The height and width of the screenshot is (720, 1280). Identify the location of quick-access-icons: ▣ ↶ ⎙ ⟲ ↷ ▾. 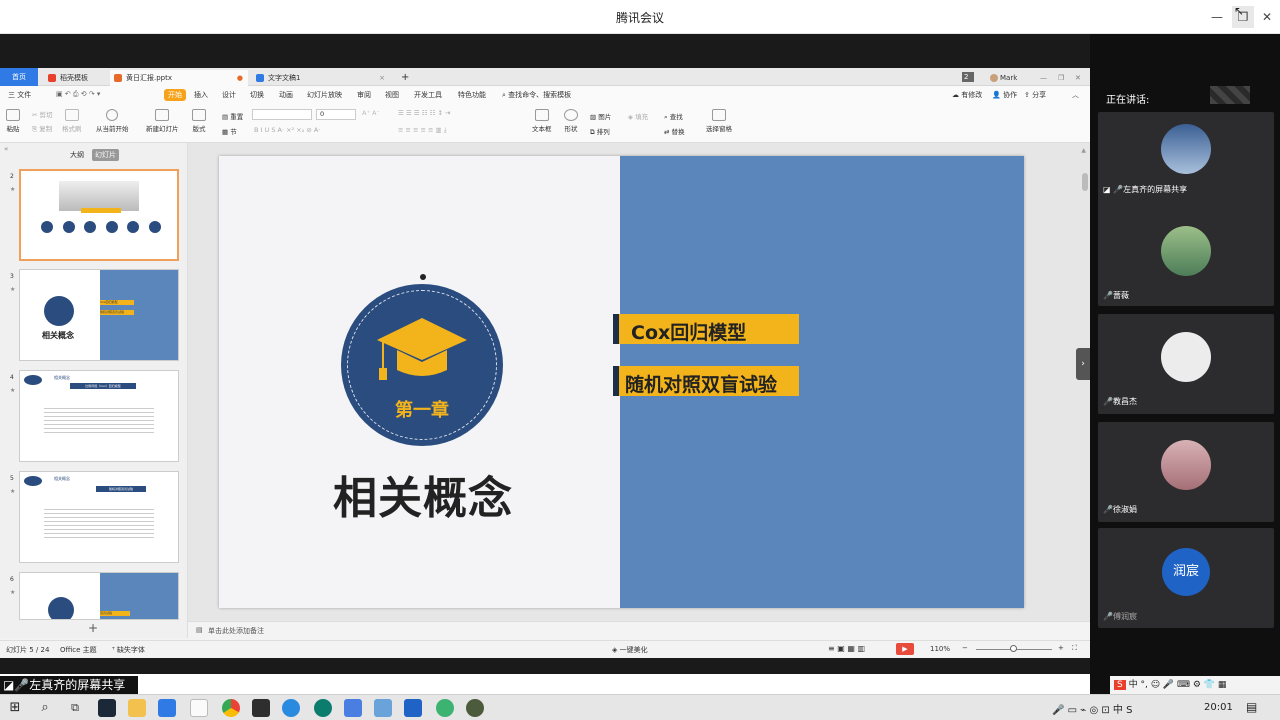
(78, 94).